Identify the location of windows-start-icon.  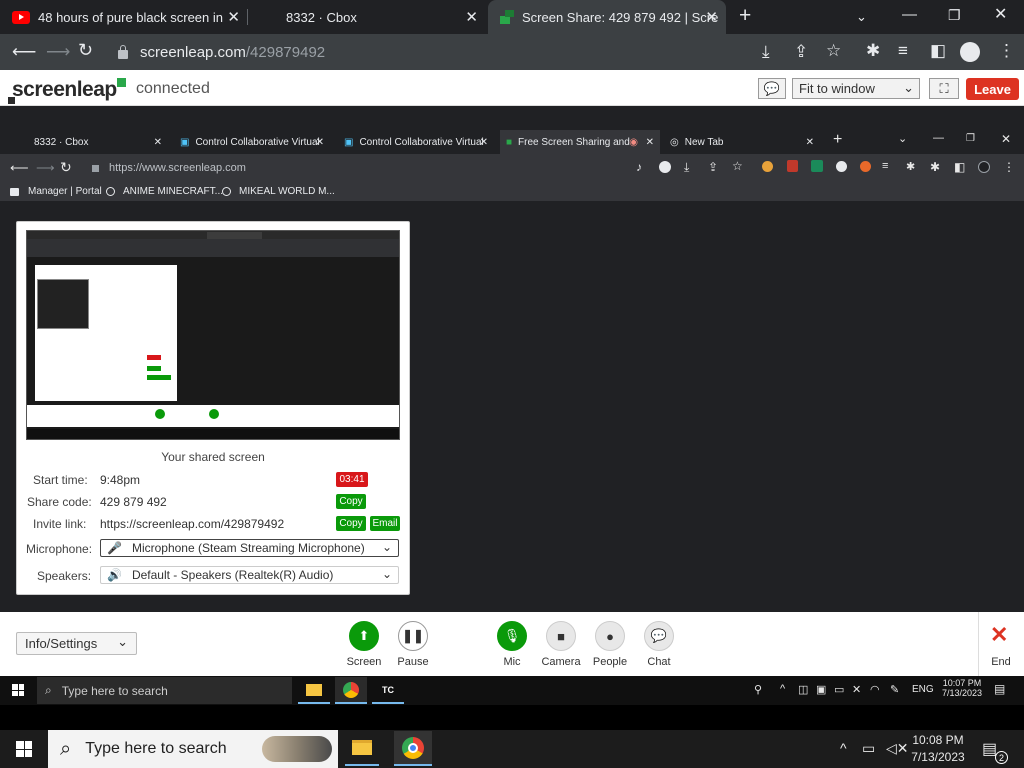
(24, 749).